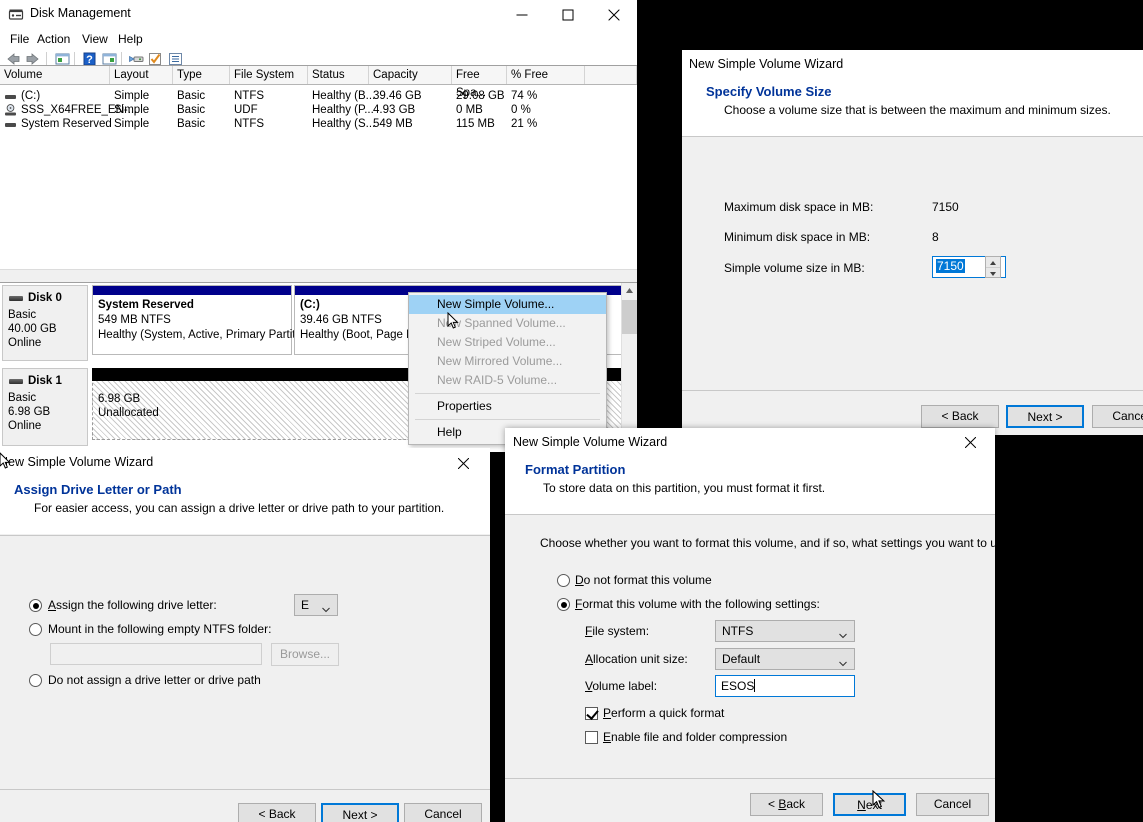  I want to click on column-header-pct-free: % Free, so click(546, 75).